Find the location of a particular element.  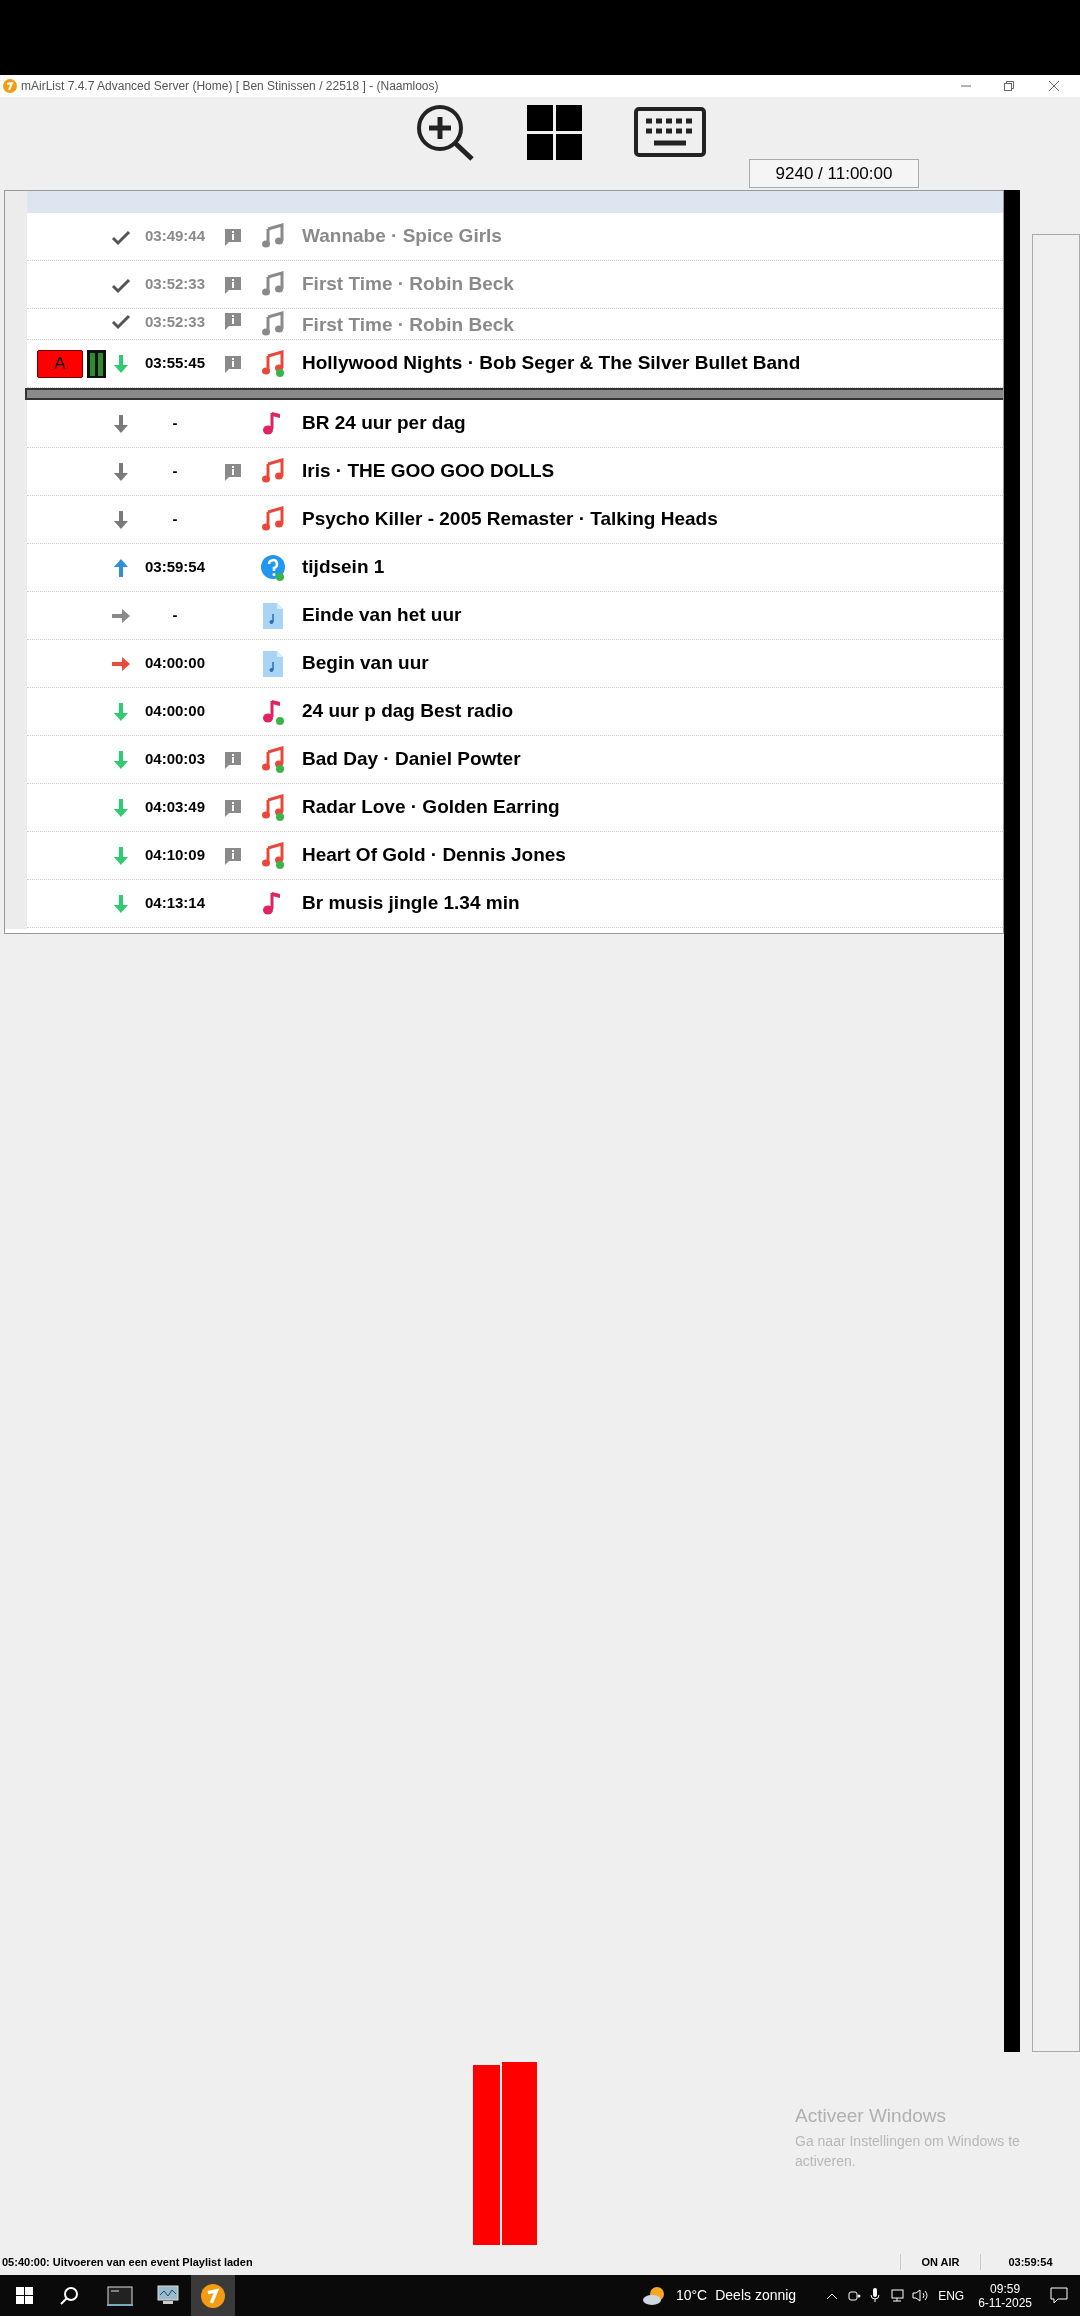

chevron-up-icon is located at coordinates (832, 2295).